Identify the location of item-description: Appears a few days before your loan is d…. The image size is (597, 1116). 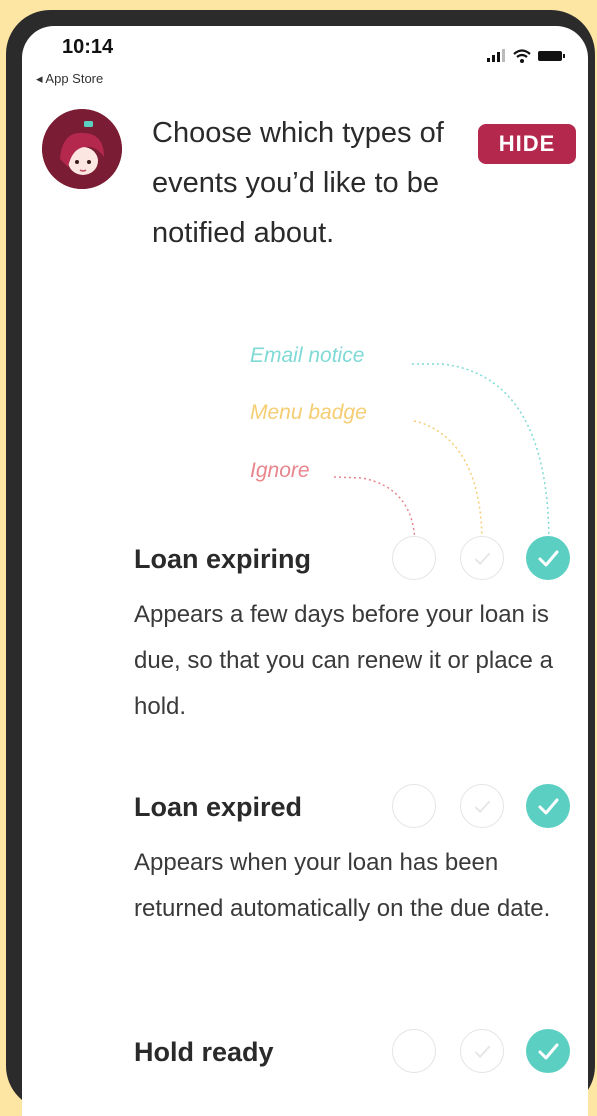
(343, 660).